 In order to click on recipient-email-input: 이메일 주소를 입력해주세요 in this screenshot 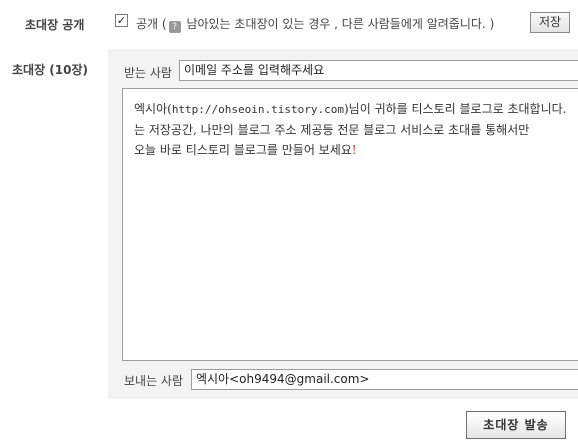, I will do `click(378, 70)`.